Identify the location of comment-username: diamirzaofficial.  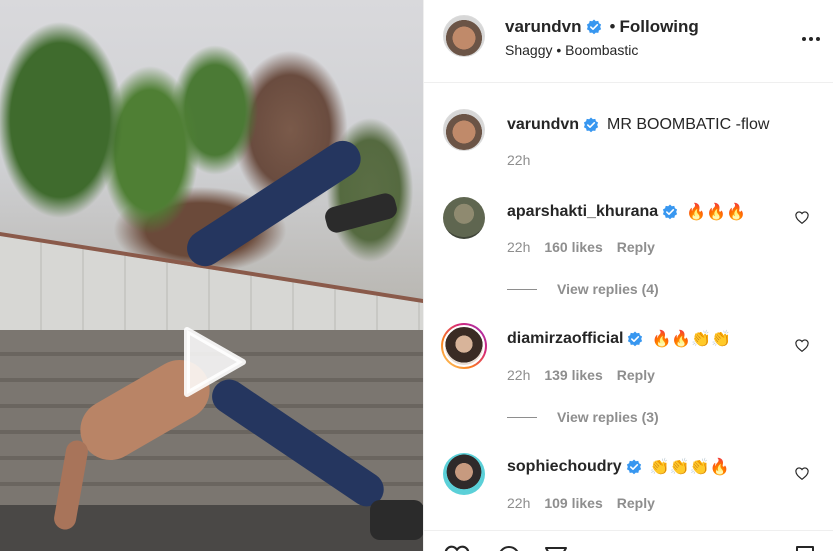
(565, 339).